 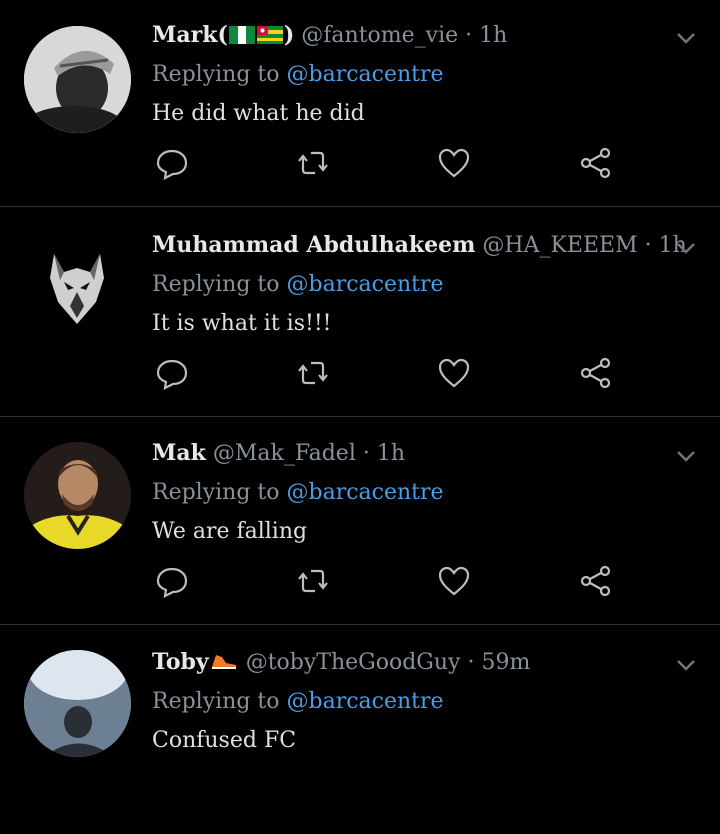 I want to click on tweet-header: Muhammad Abdulhakeem @HA_KEEEM · 1h, so click(x=419, y=245).